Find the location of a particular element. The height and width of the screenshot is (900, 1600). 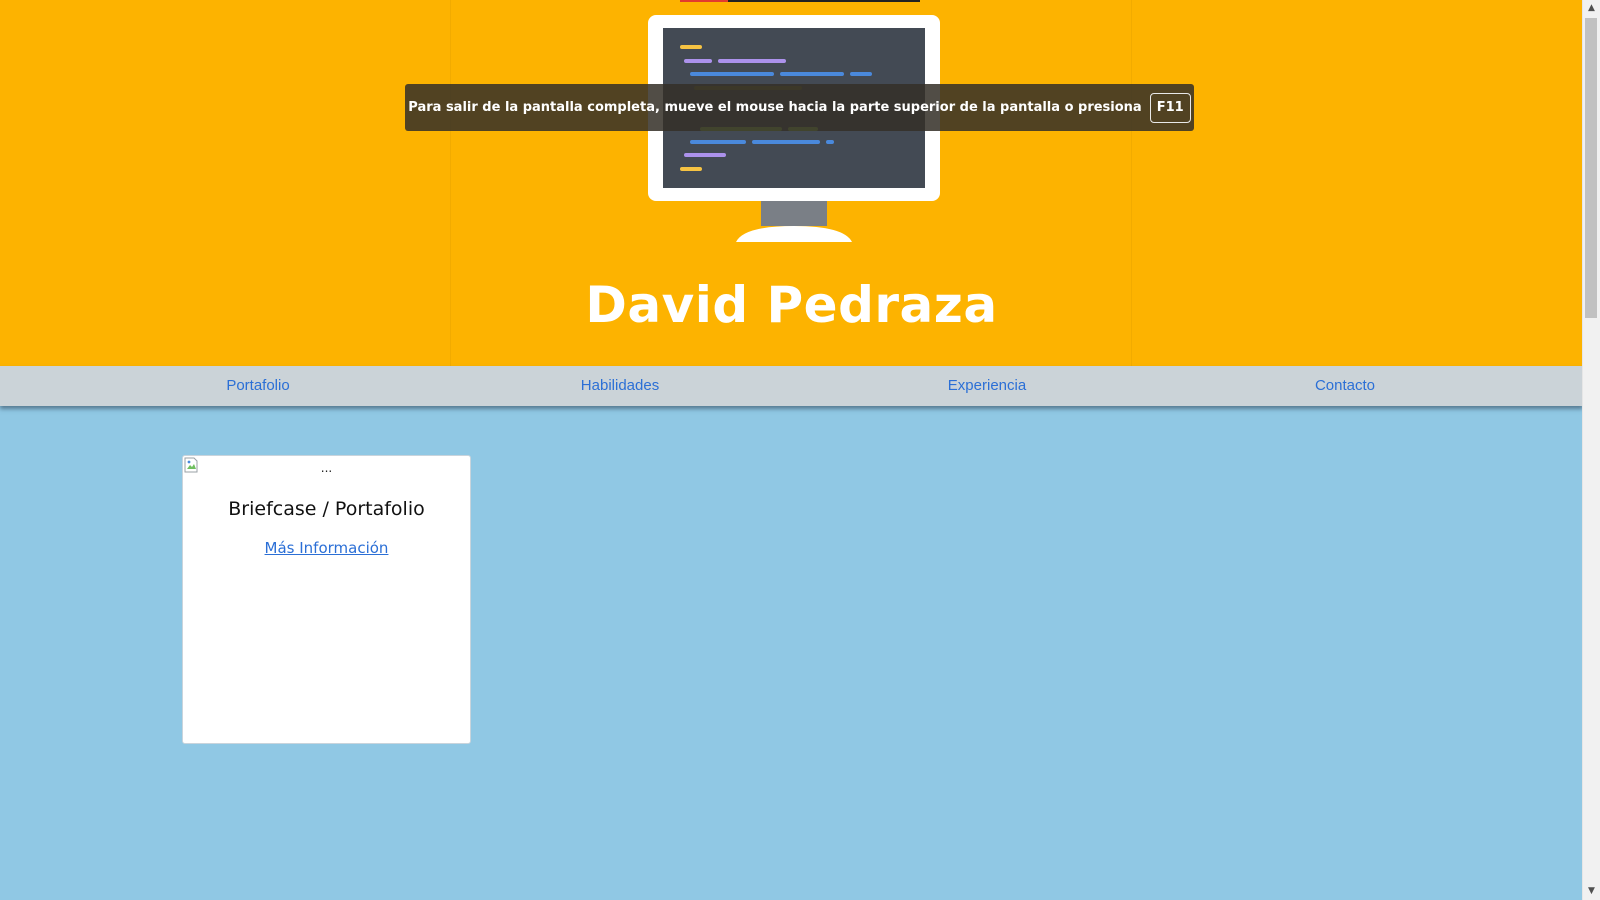

nav-link-habilidades: Habilidades is located at coordinates (620, 386).